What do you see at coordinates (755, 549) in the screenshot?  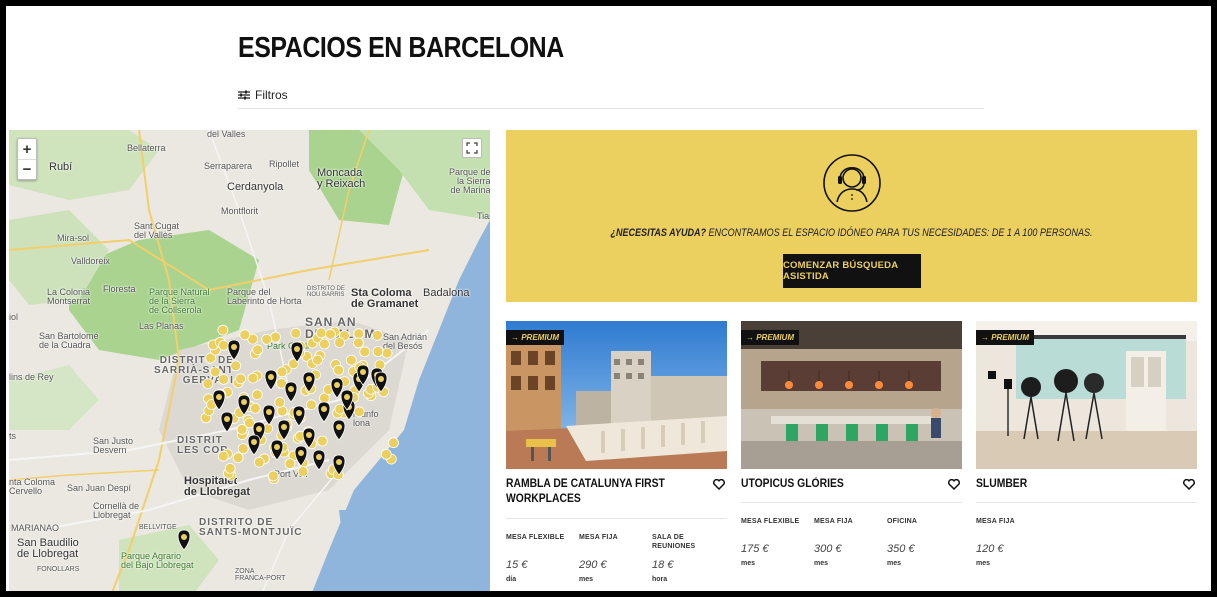 I see `price-value: 175 €` at bounding box center [755, 549].